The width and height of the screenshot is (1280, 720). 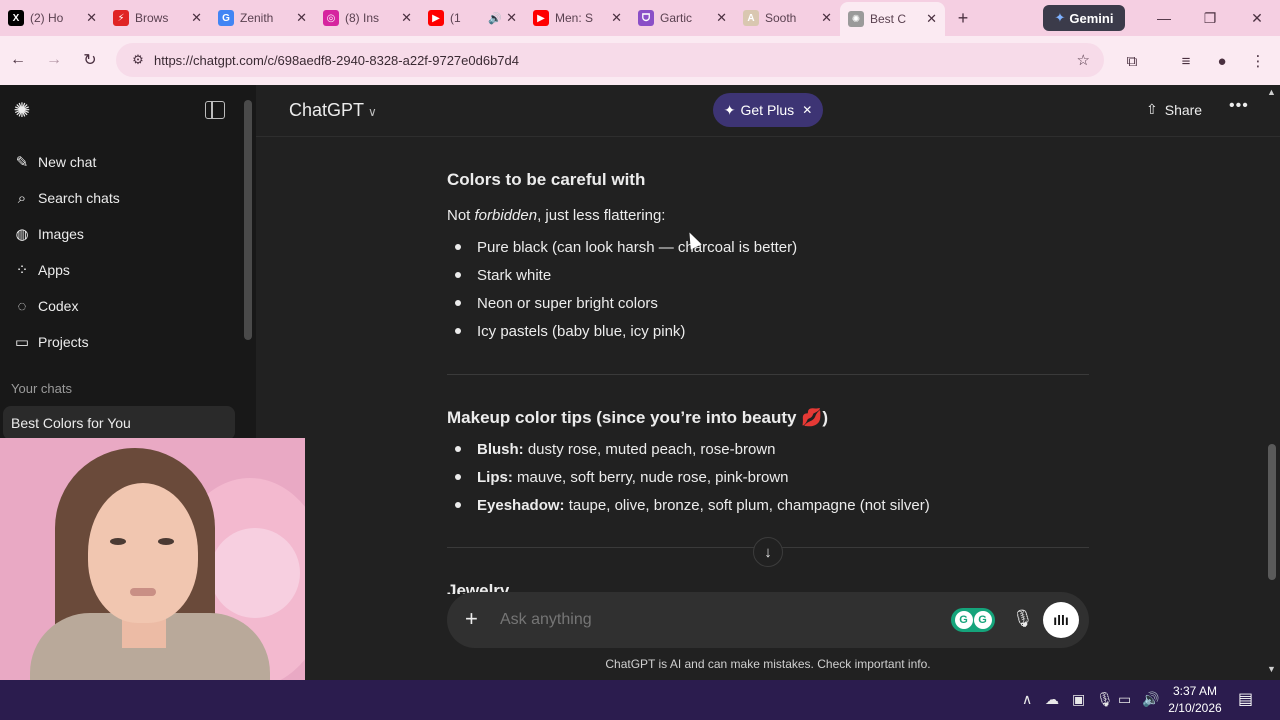 What do you see at coordinates (1195, 700) in the screenshot?
I see `clock: 3:37 AM 2/10/2026` at bounding box center [1195, 700].